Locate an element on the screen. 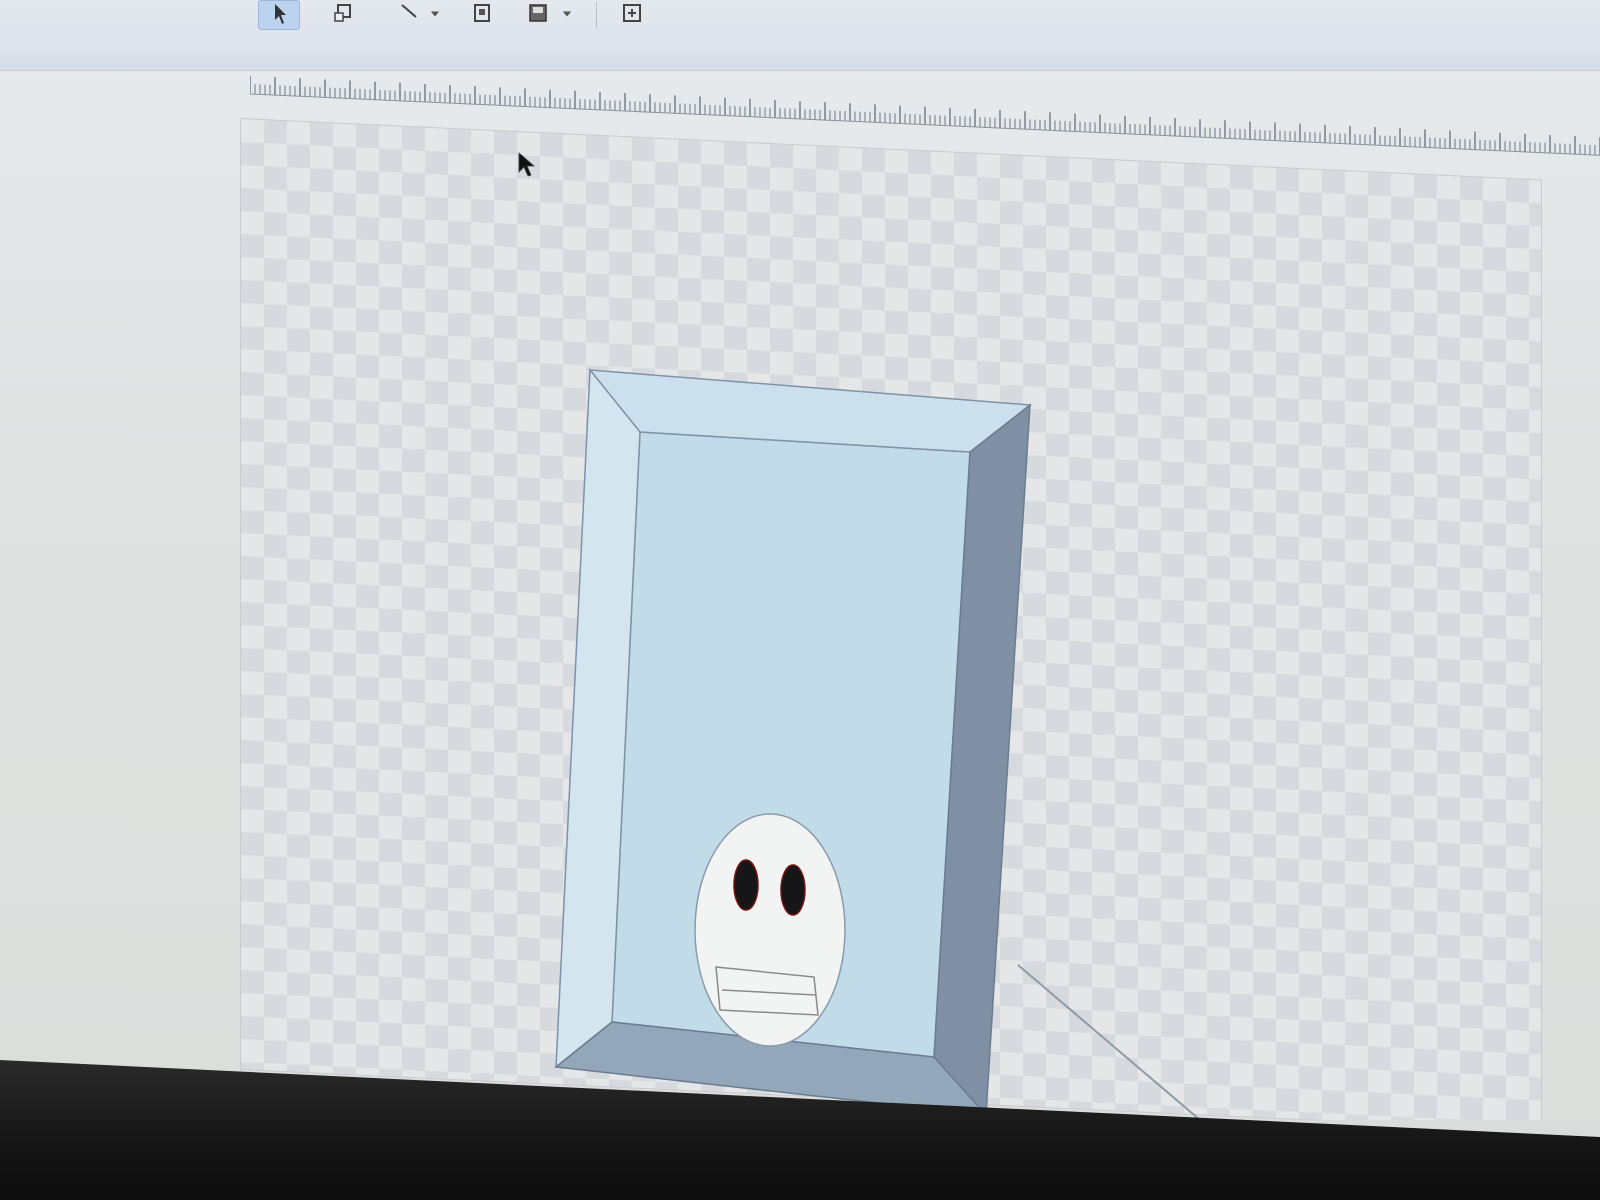  tool-node-edit is located at coordinates (344, 14).